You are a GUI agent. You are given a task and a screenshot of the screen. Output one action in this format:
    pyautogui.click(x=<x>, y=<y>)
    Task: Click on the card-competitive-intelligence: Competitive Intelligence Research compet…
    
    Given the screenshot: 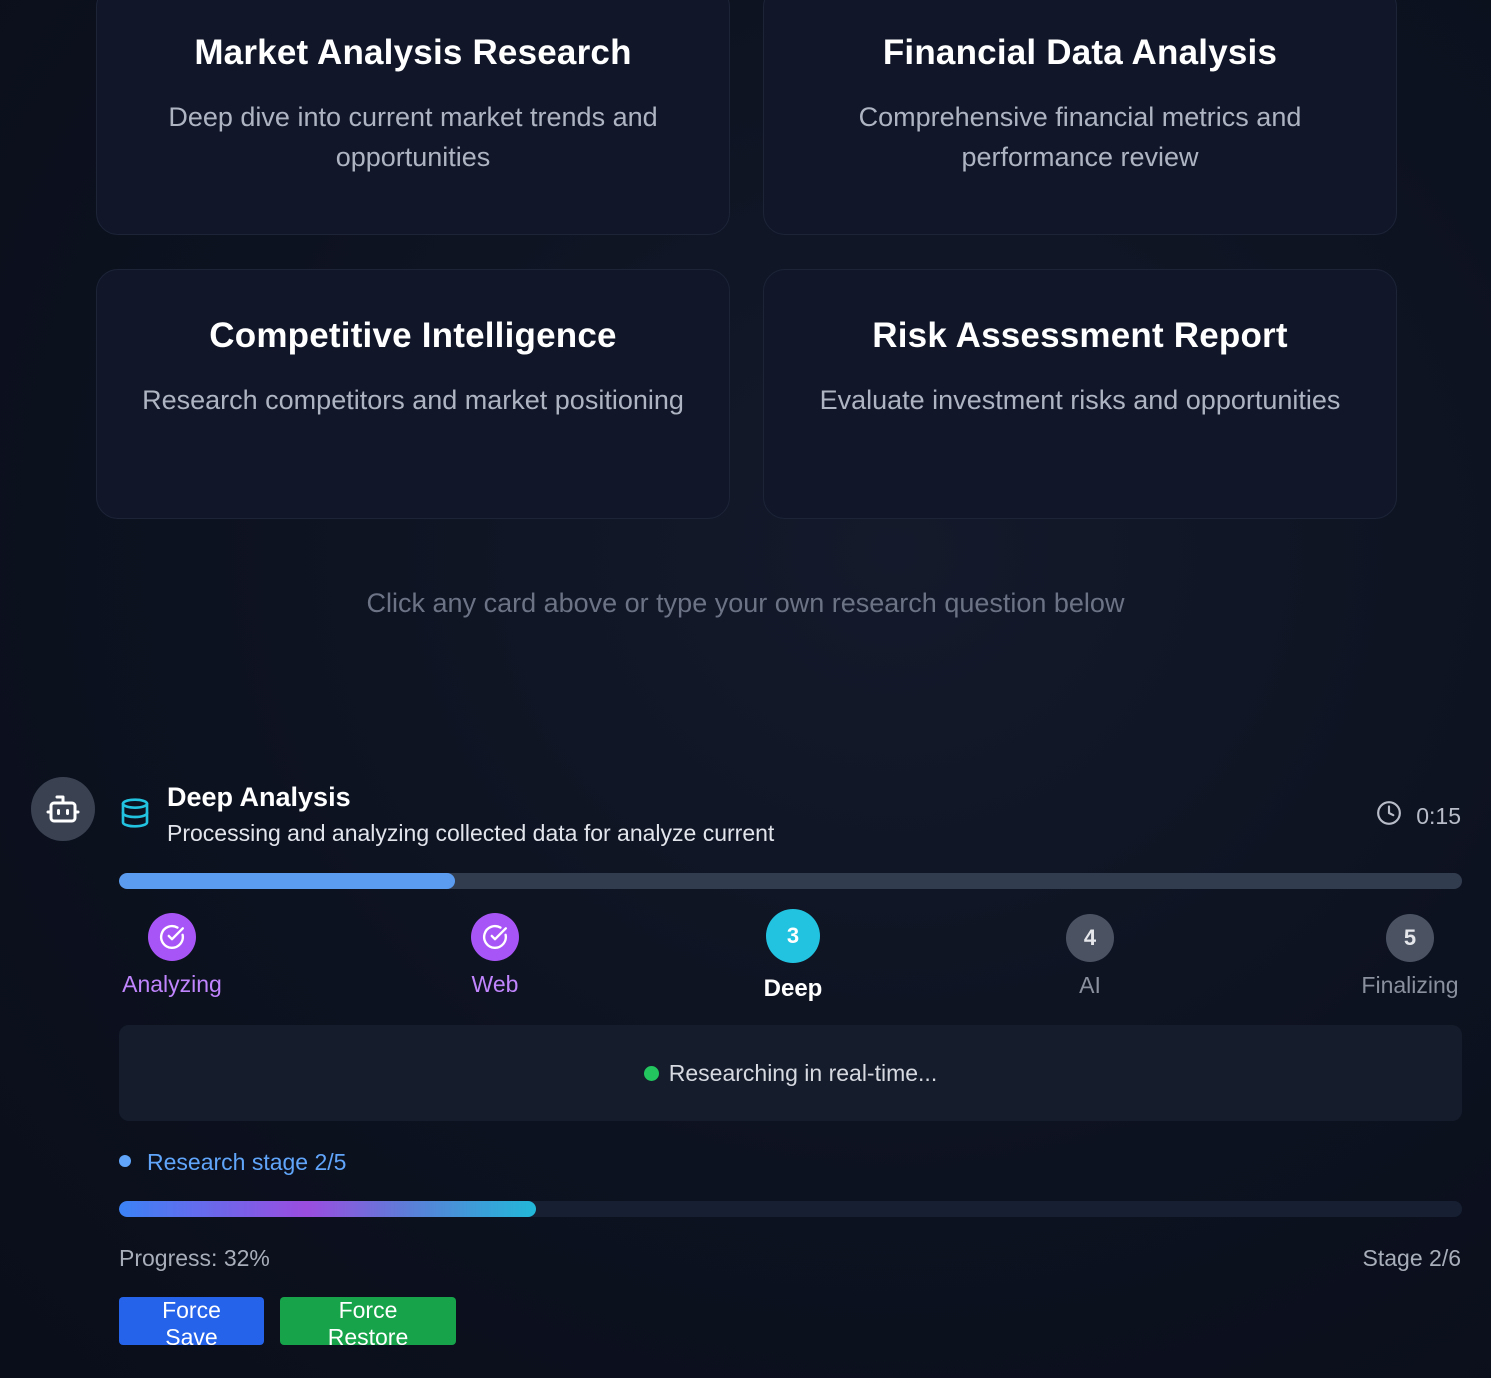 What is the action you would take?
    pyautogui.click(x=413, y=394)
    